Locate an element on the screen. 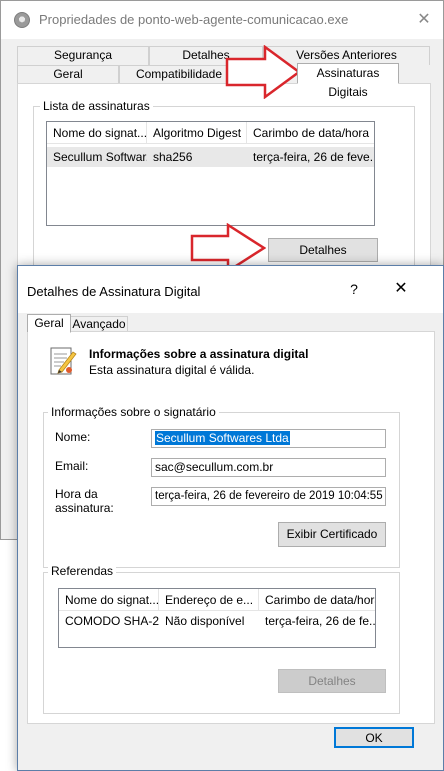 The width and height of the screenshot is (444, 771). tab-avancado: Avançado is located at coordinates (99, 324).